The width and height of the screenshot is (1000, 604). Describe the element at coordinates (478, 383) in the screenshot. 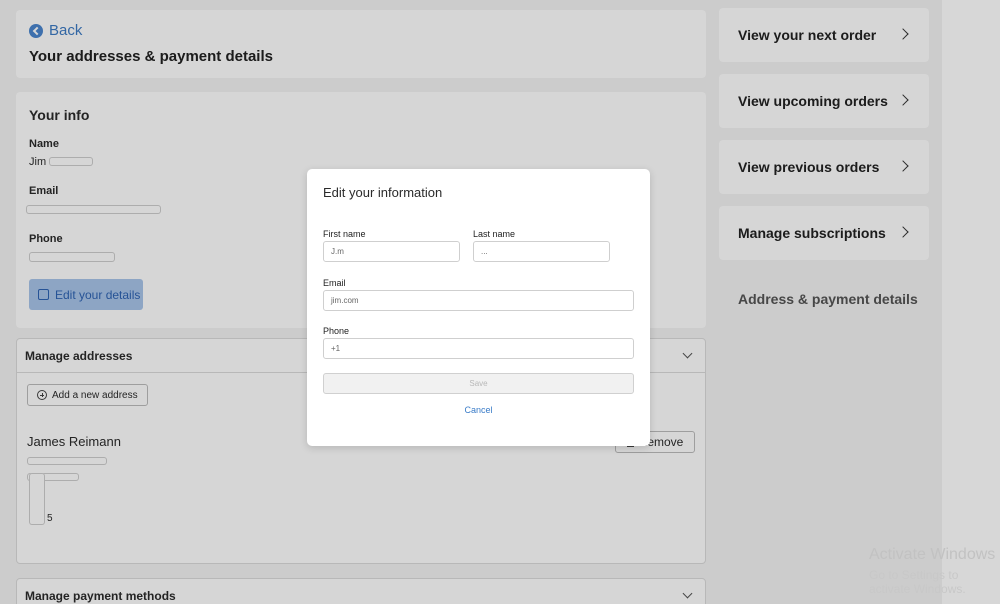

I see `save-button: Save` at that location.